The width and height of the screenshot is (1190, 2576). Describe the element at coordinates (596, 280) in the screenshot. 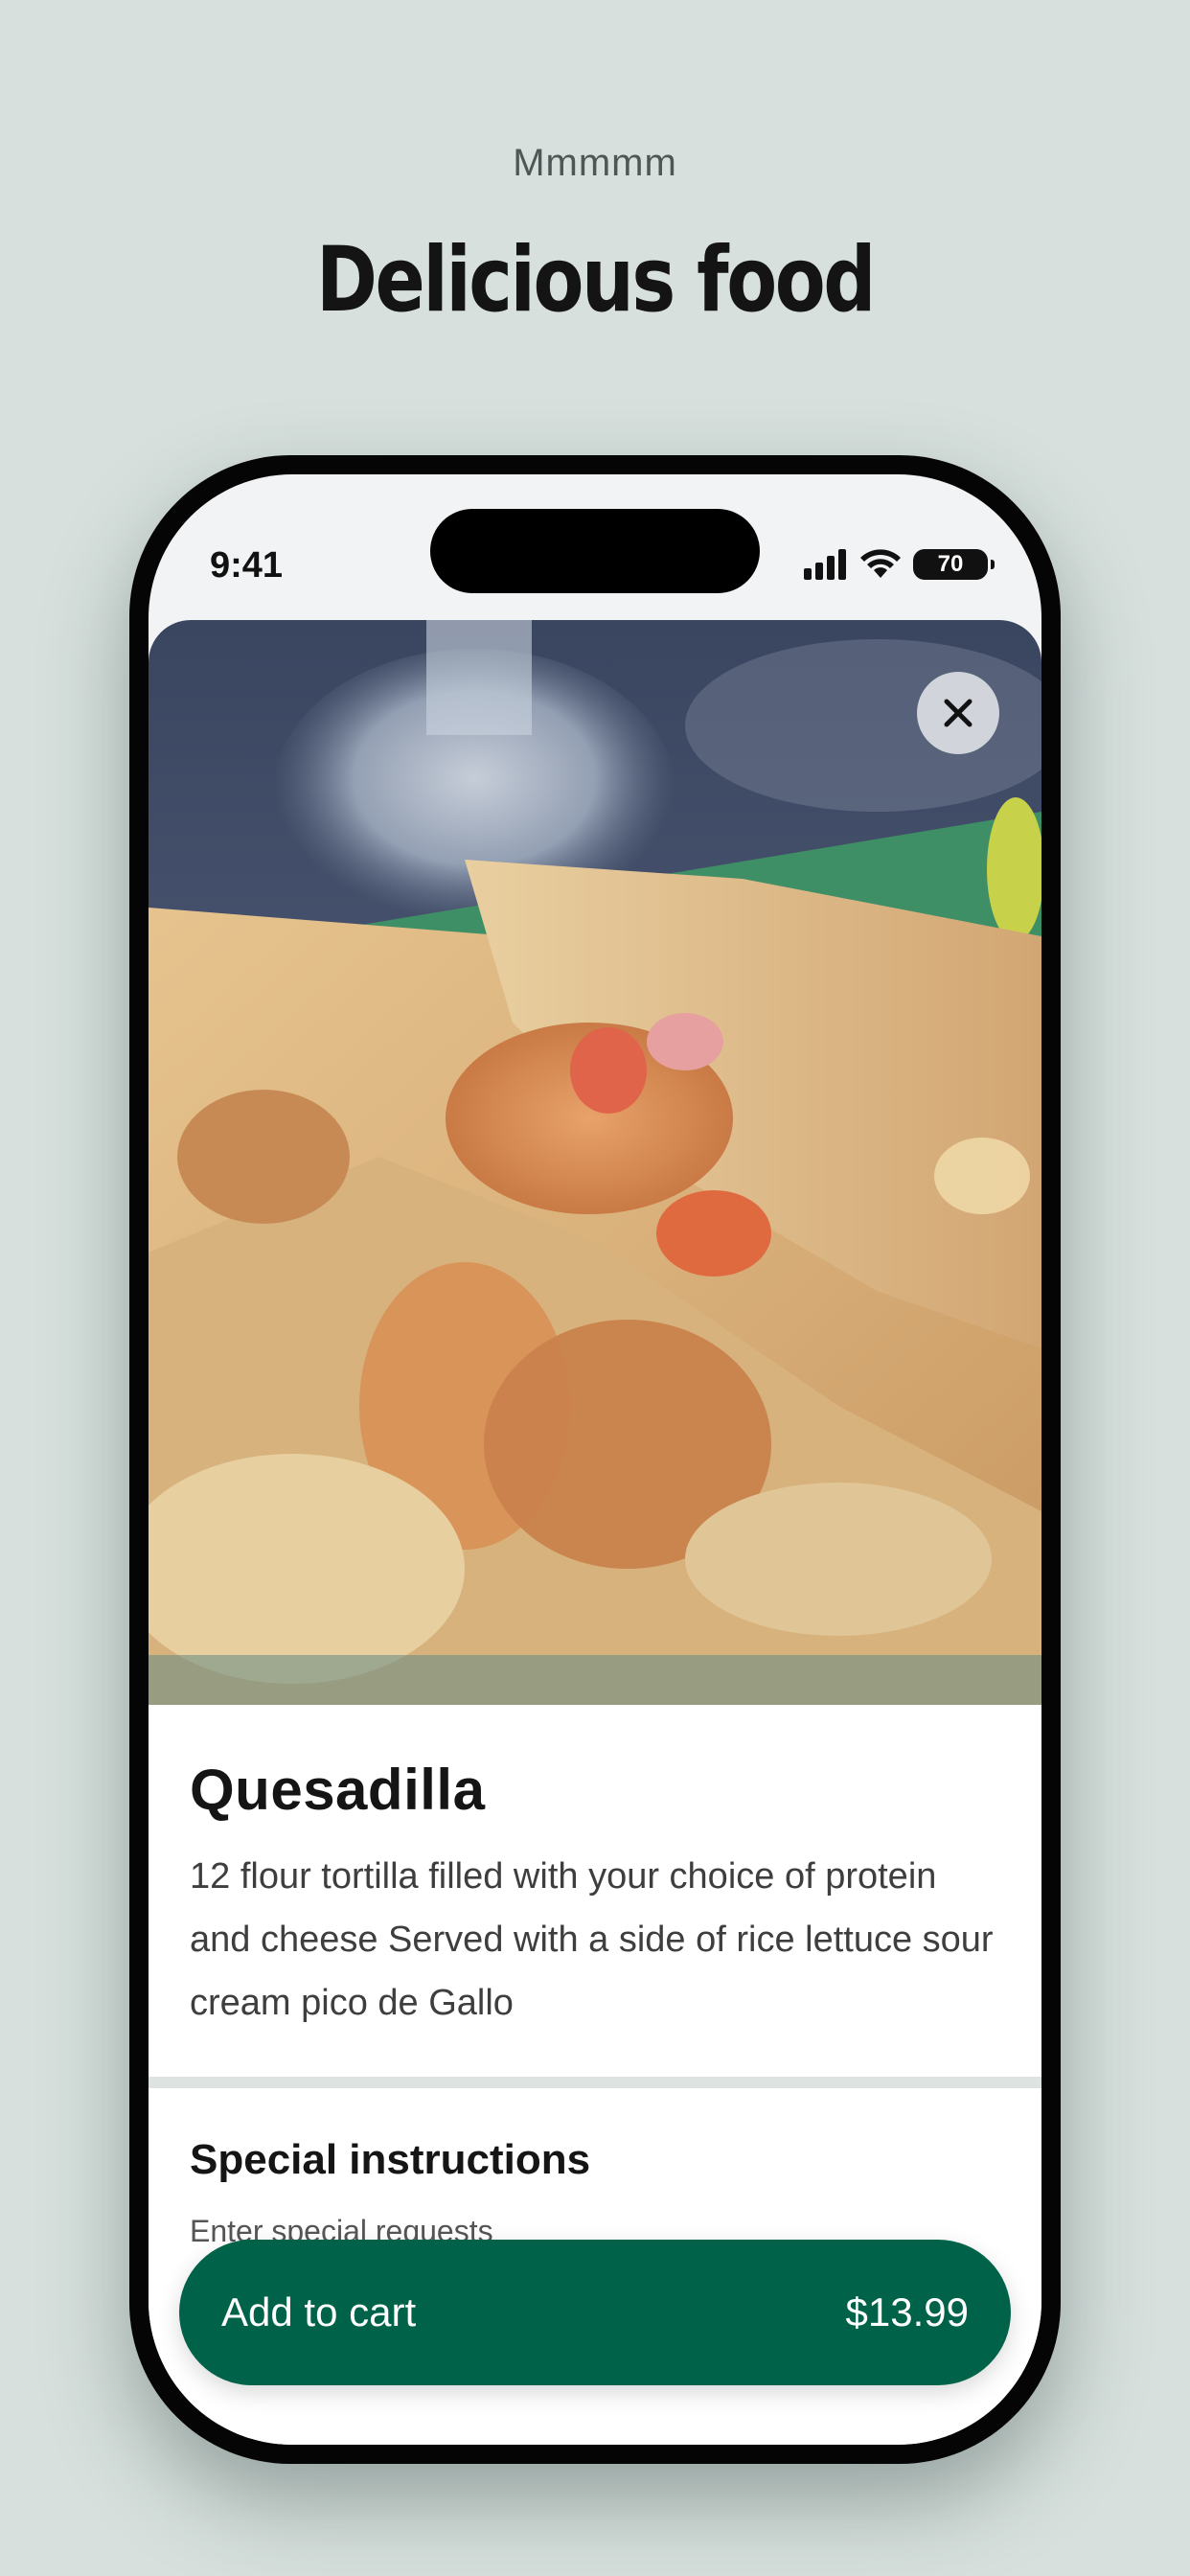

I see `page-headline: Delicious food` at that location.